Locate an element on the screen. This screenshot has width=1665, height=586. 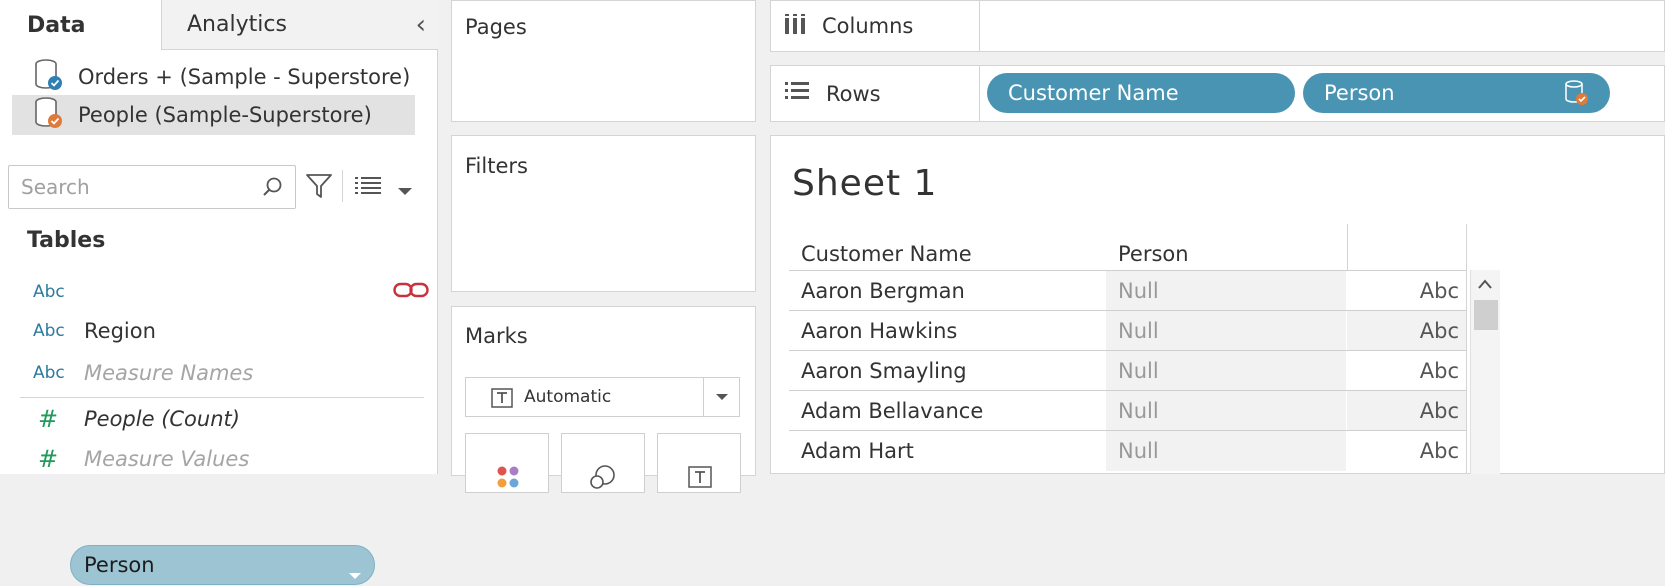
header-divider is located at coordinates (1347, 247).